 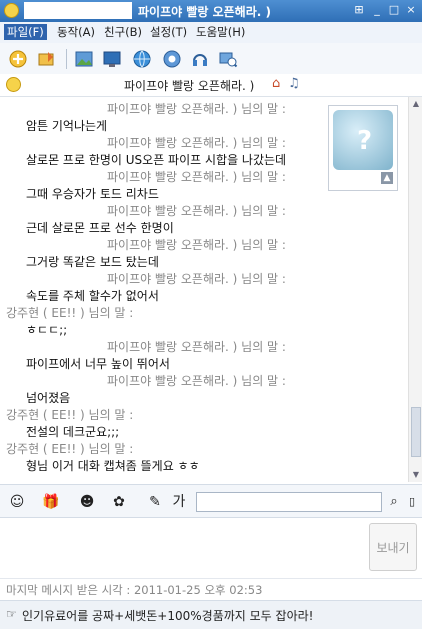 I want to click on menu-friend: 친구(B), so click(x=123, y=32).